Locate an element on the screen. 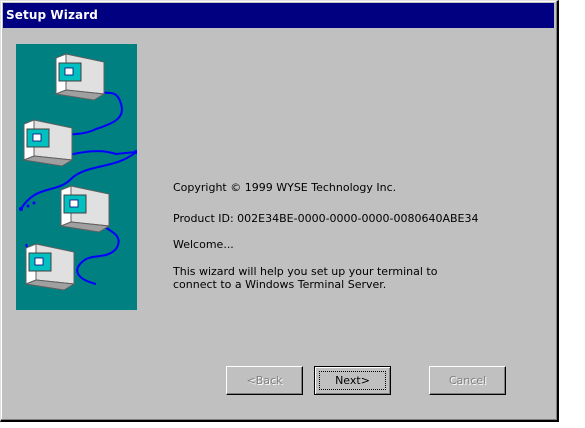 This screenshot has height=428, width=585. cancel-button-label: Cancel is located at coordinates (467, 380).